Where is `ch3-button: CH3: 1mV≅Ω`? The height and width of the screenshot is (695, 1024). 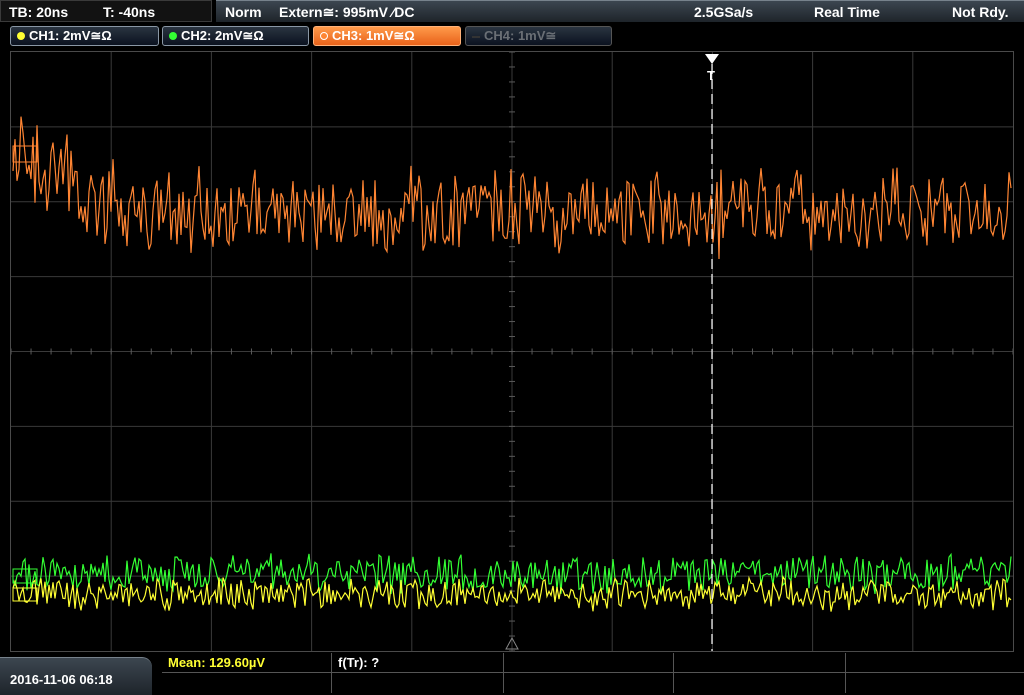 ch3-button: CH3: 1mV≅Ω is located at coordinates (387, 36).